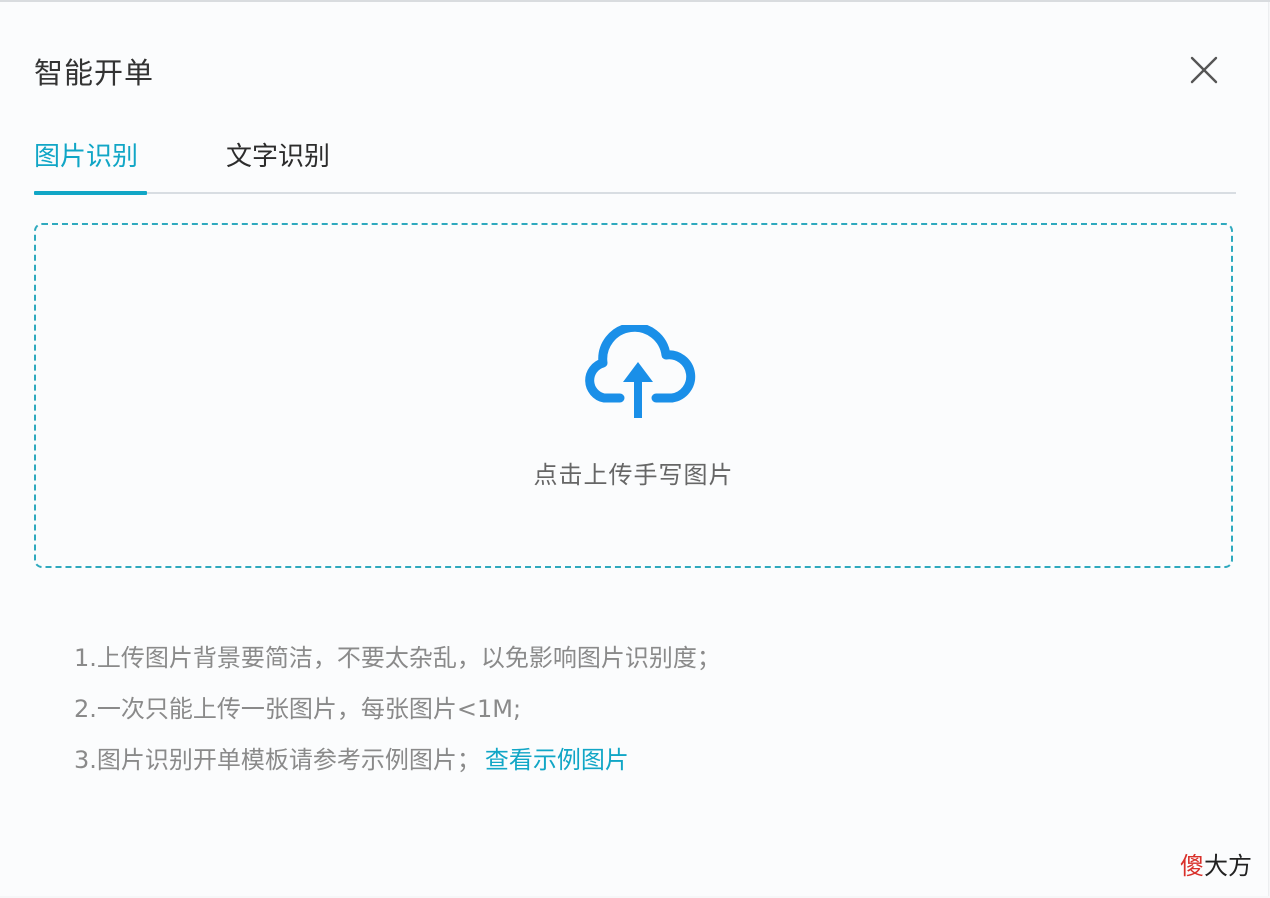 The height and width of the screenshot is (898, 1270). What do you see at coordinates (298, 709) in the screenshot?
I see `tip-size-limit: 2.一次只能上传一张图片，每张图片<1M;` at bounding box center [298, 709].